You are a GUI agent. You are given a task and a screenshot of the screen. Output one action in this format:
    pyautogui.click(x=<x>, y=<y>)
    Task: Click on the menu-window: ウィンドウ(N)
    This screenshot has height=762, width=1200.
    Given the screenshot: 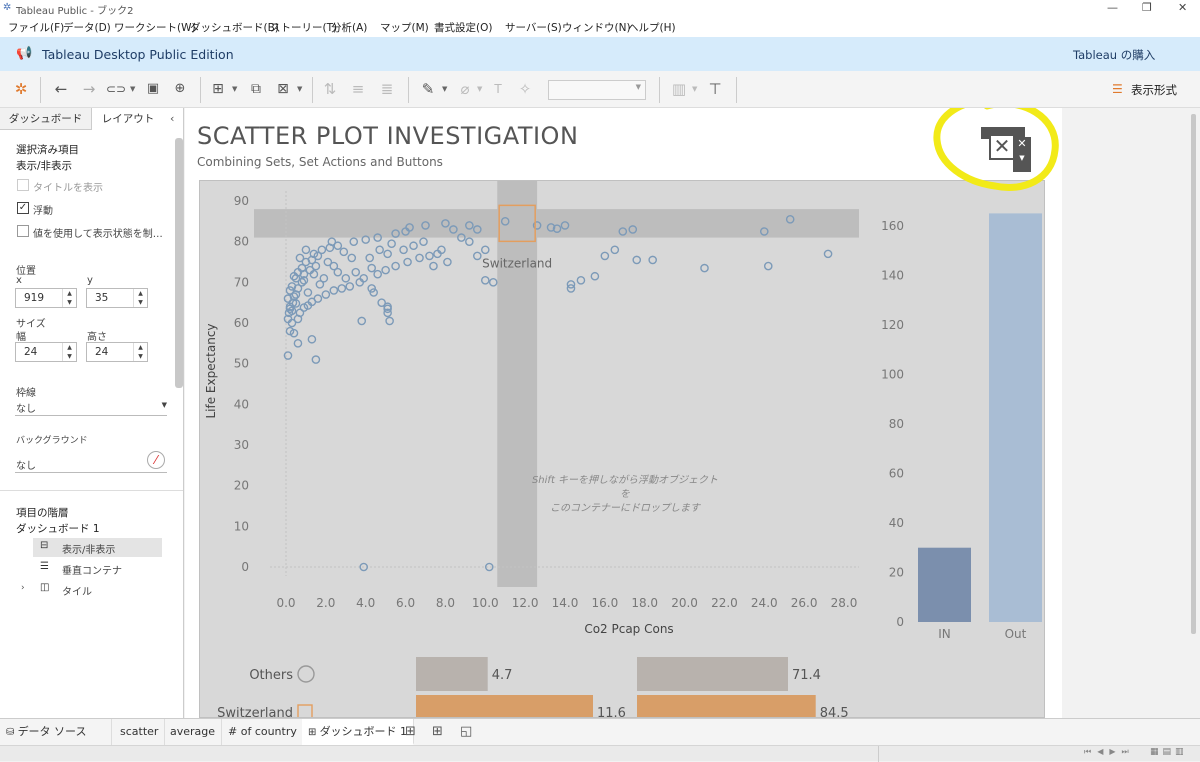 What is the action you would take?
    pyautogui.click(x=596, y=27)
    